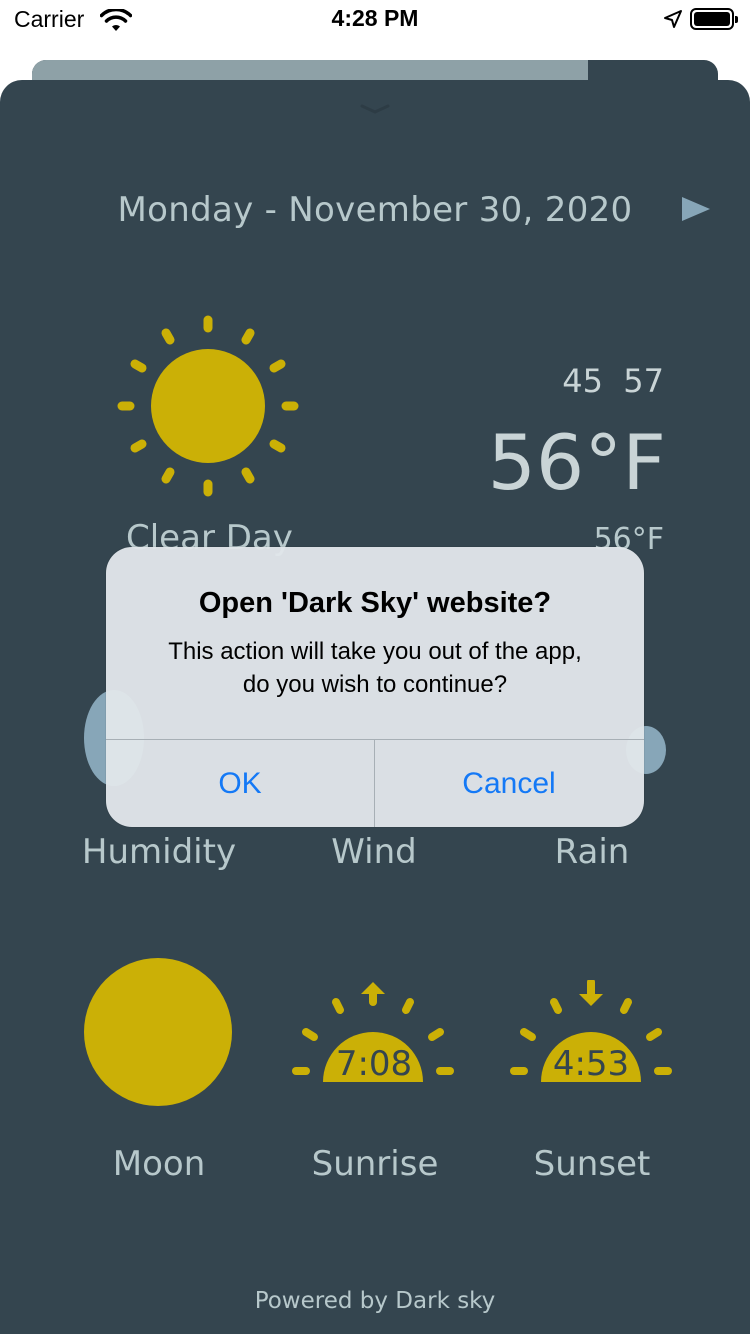 The image size is (750, 1334). Describe the element at coordinates (576, 462) in the screenshot. I see `current-temperature: 56°F` at that location.